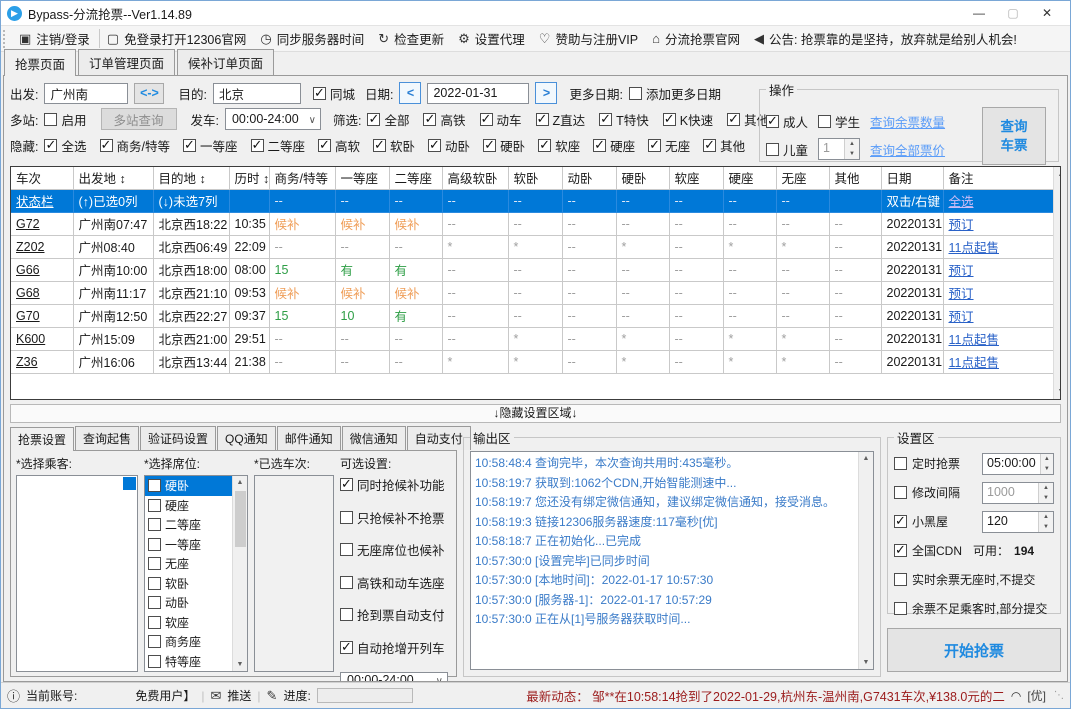  Describe the element at coordinates (308, 438) in the screenshot. I see `settings-tab: 邮件通知` at that location.